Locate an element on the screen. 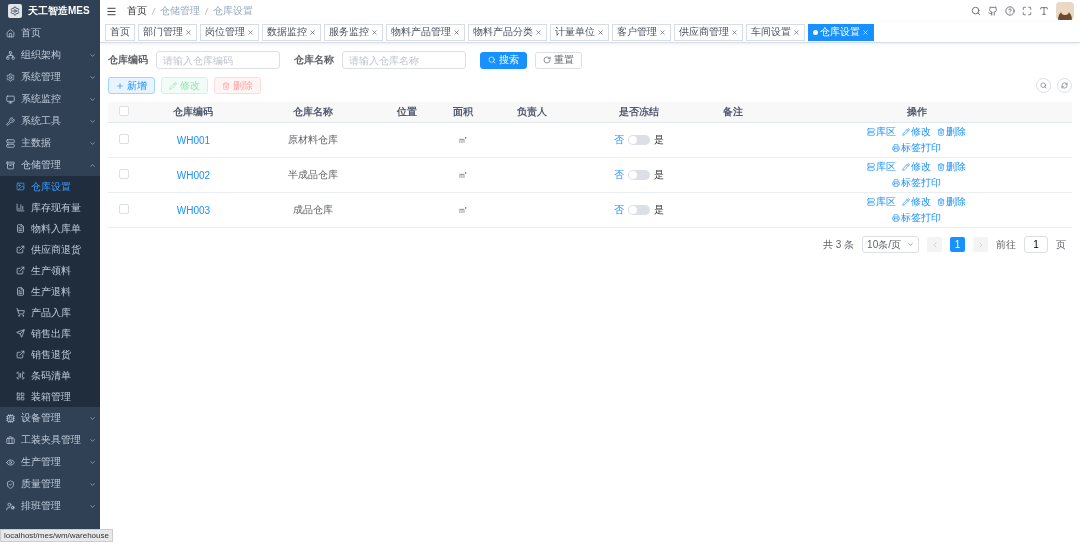  tab: 客户管理 is located at coordinates (641, 32).